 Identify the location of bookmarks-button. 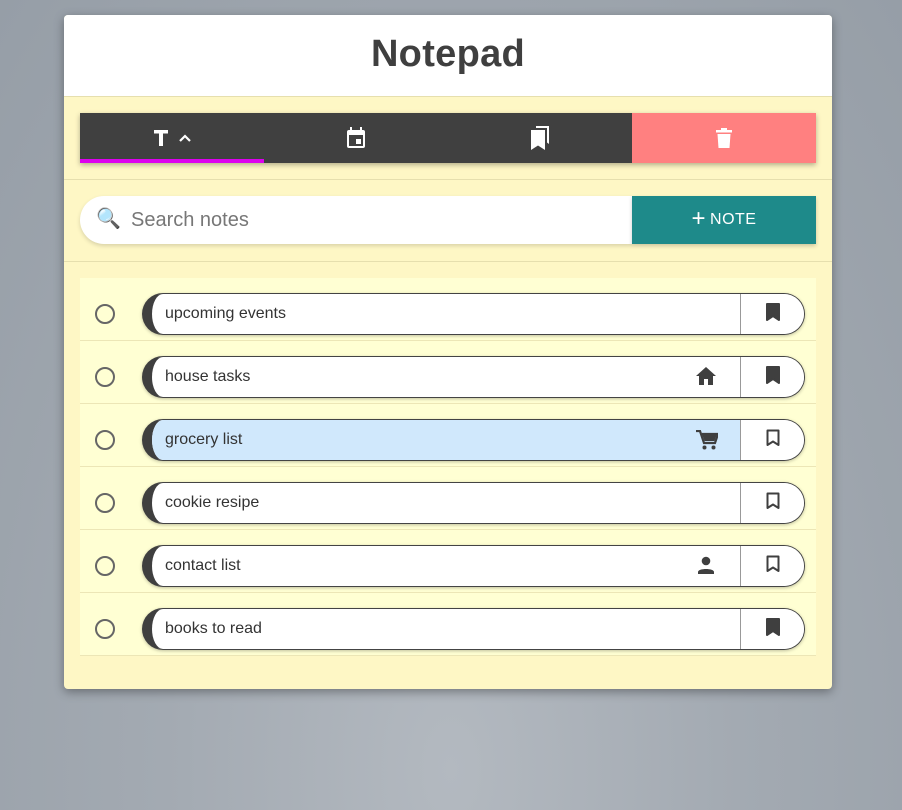
(540, 138).